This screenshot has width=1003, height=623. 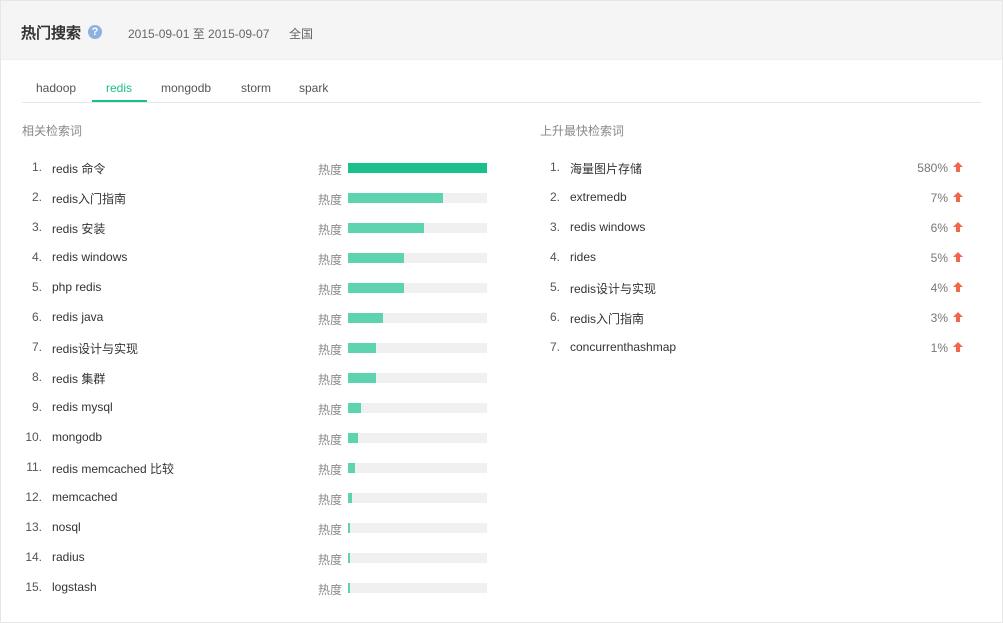 What do you see at coordinates (257, 406) in the screenshot?
I see `list-item: 9. redis mysql 热度` at bounding box center [257, 406].